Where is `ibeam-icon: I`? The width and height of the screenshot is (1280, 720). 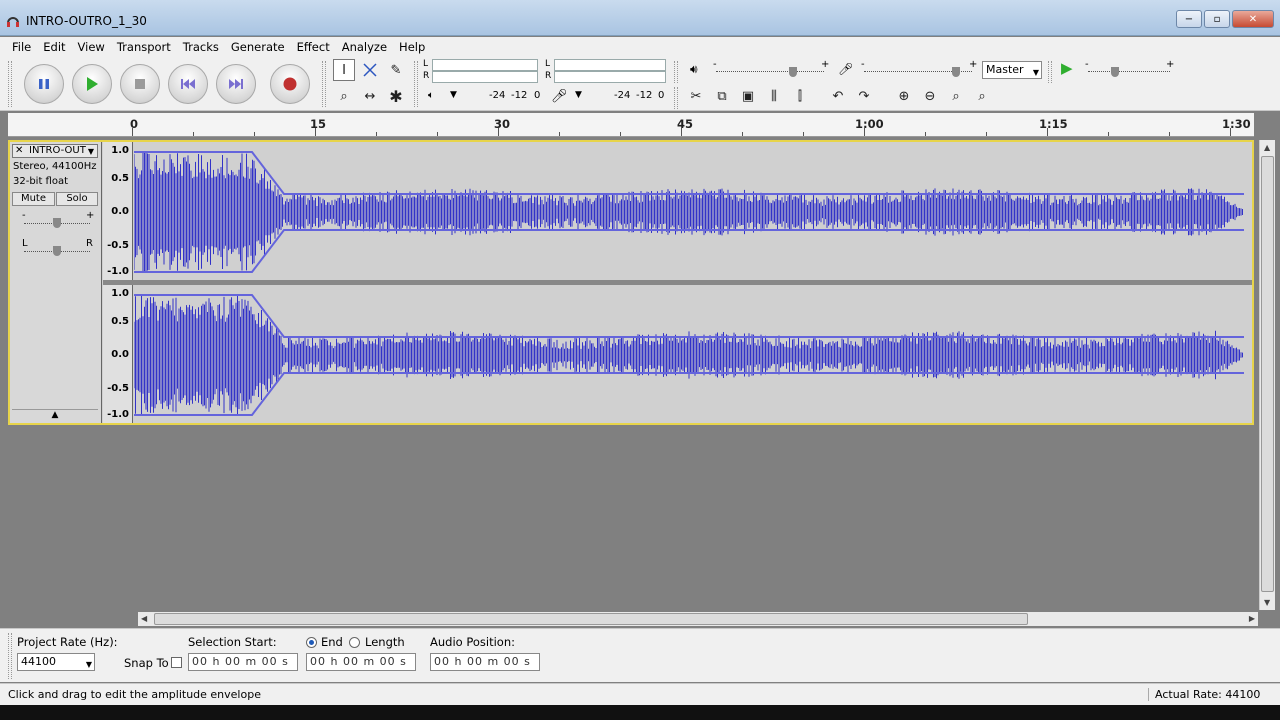 ibeam-icon: I is located at coordinates (344, 70).